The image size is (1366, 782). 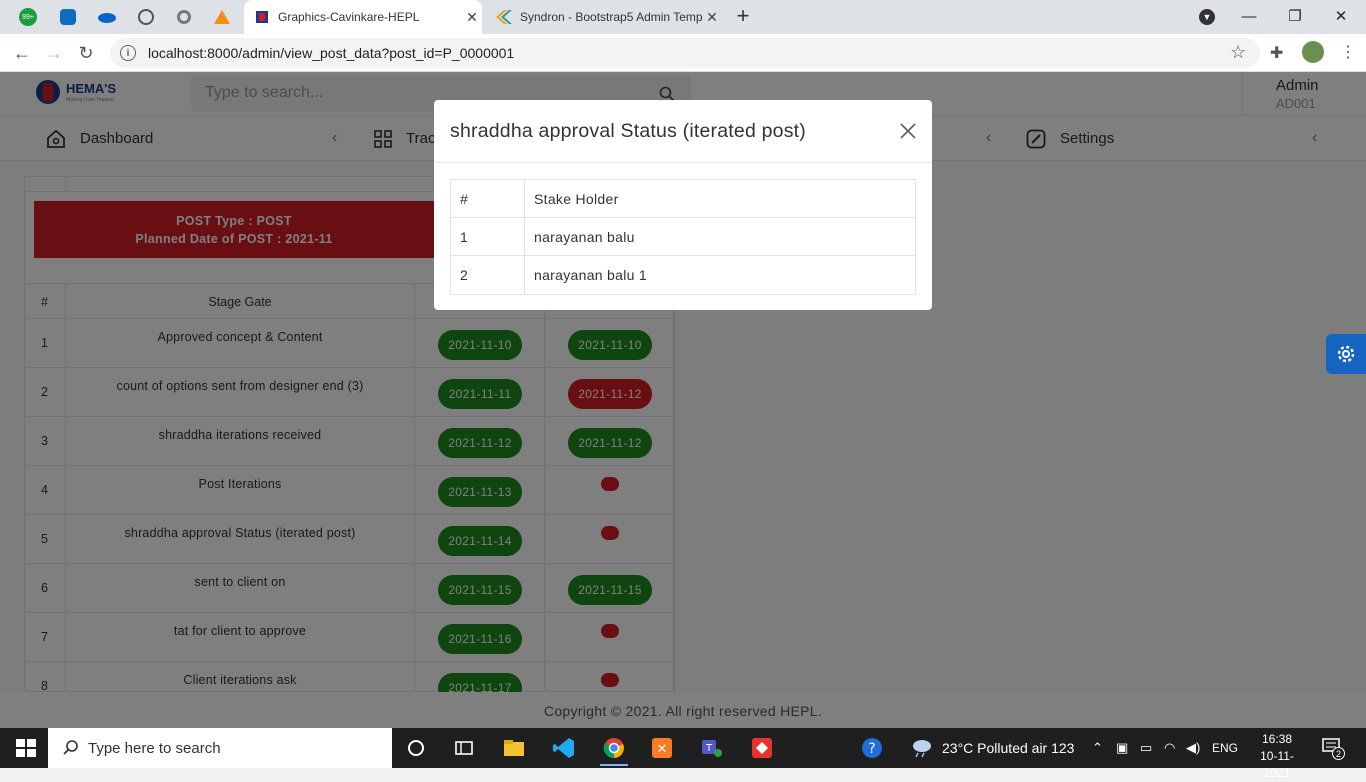 I want to click on pinned-tab-pma, so click(x=222, y=17).